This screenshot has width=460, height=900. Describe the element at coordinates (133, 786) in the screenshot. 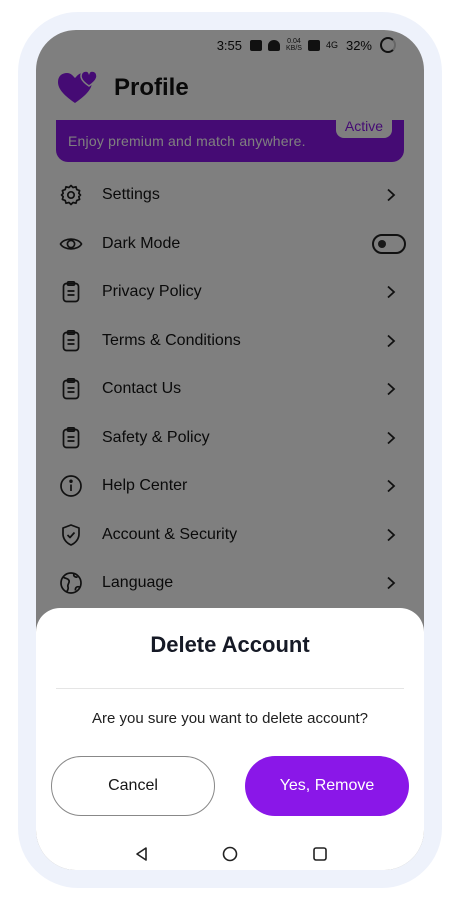

I see `cancel-button: Cancel` at that location.